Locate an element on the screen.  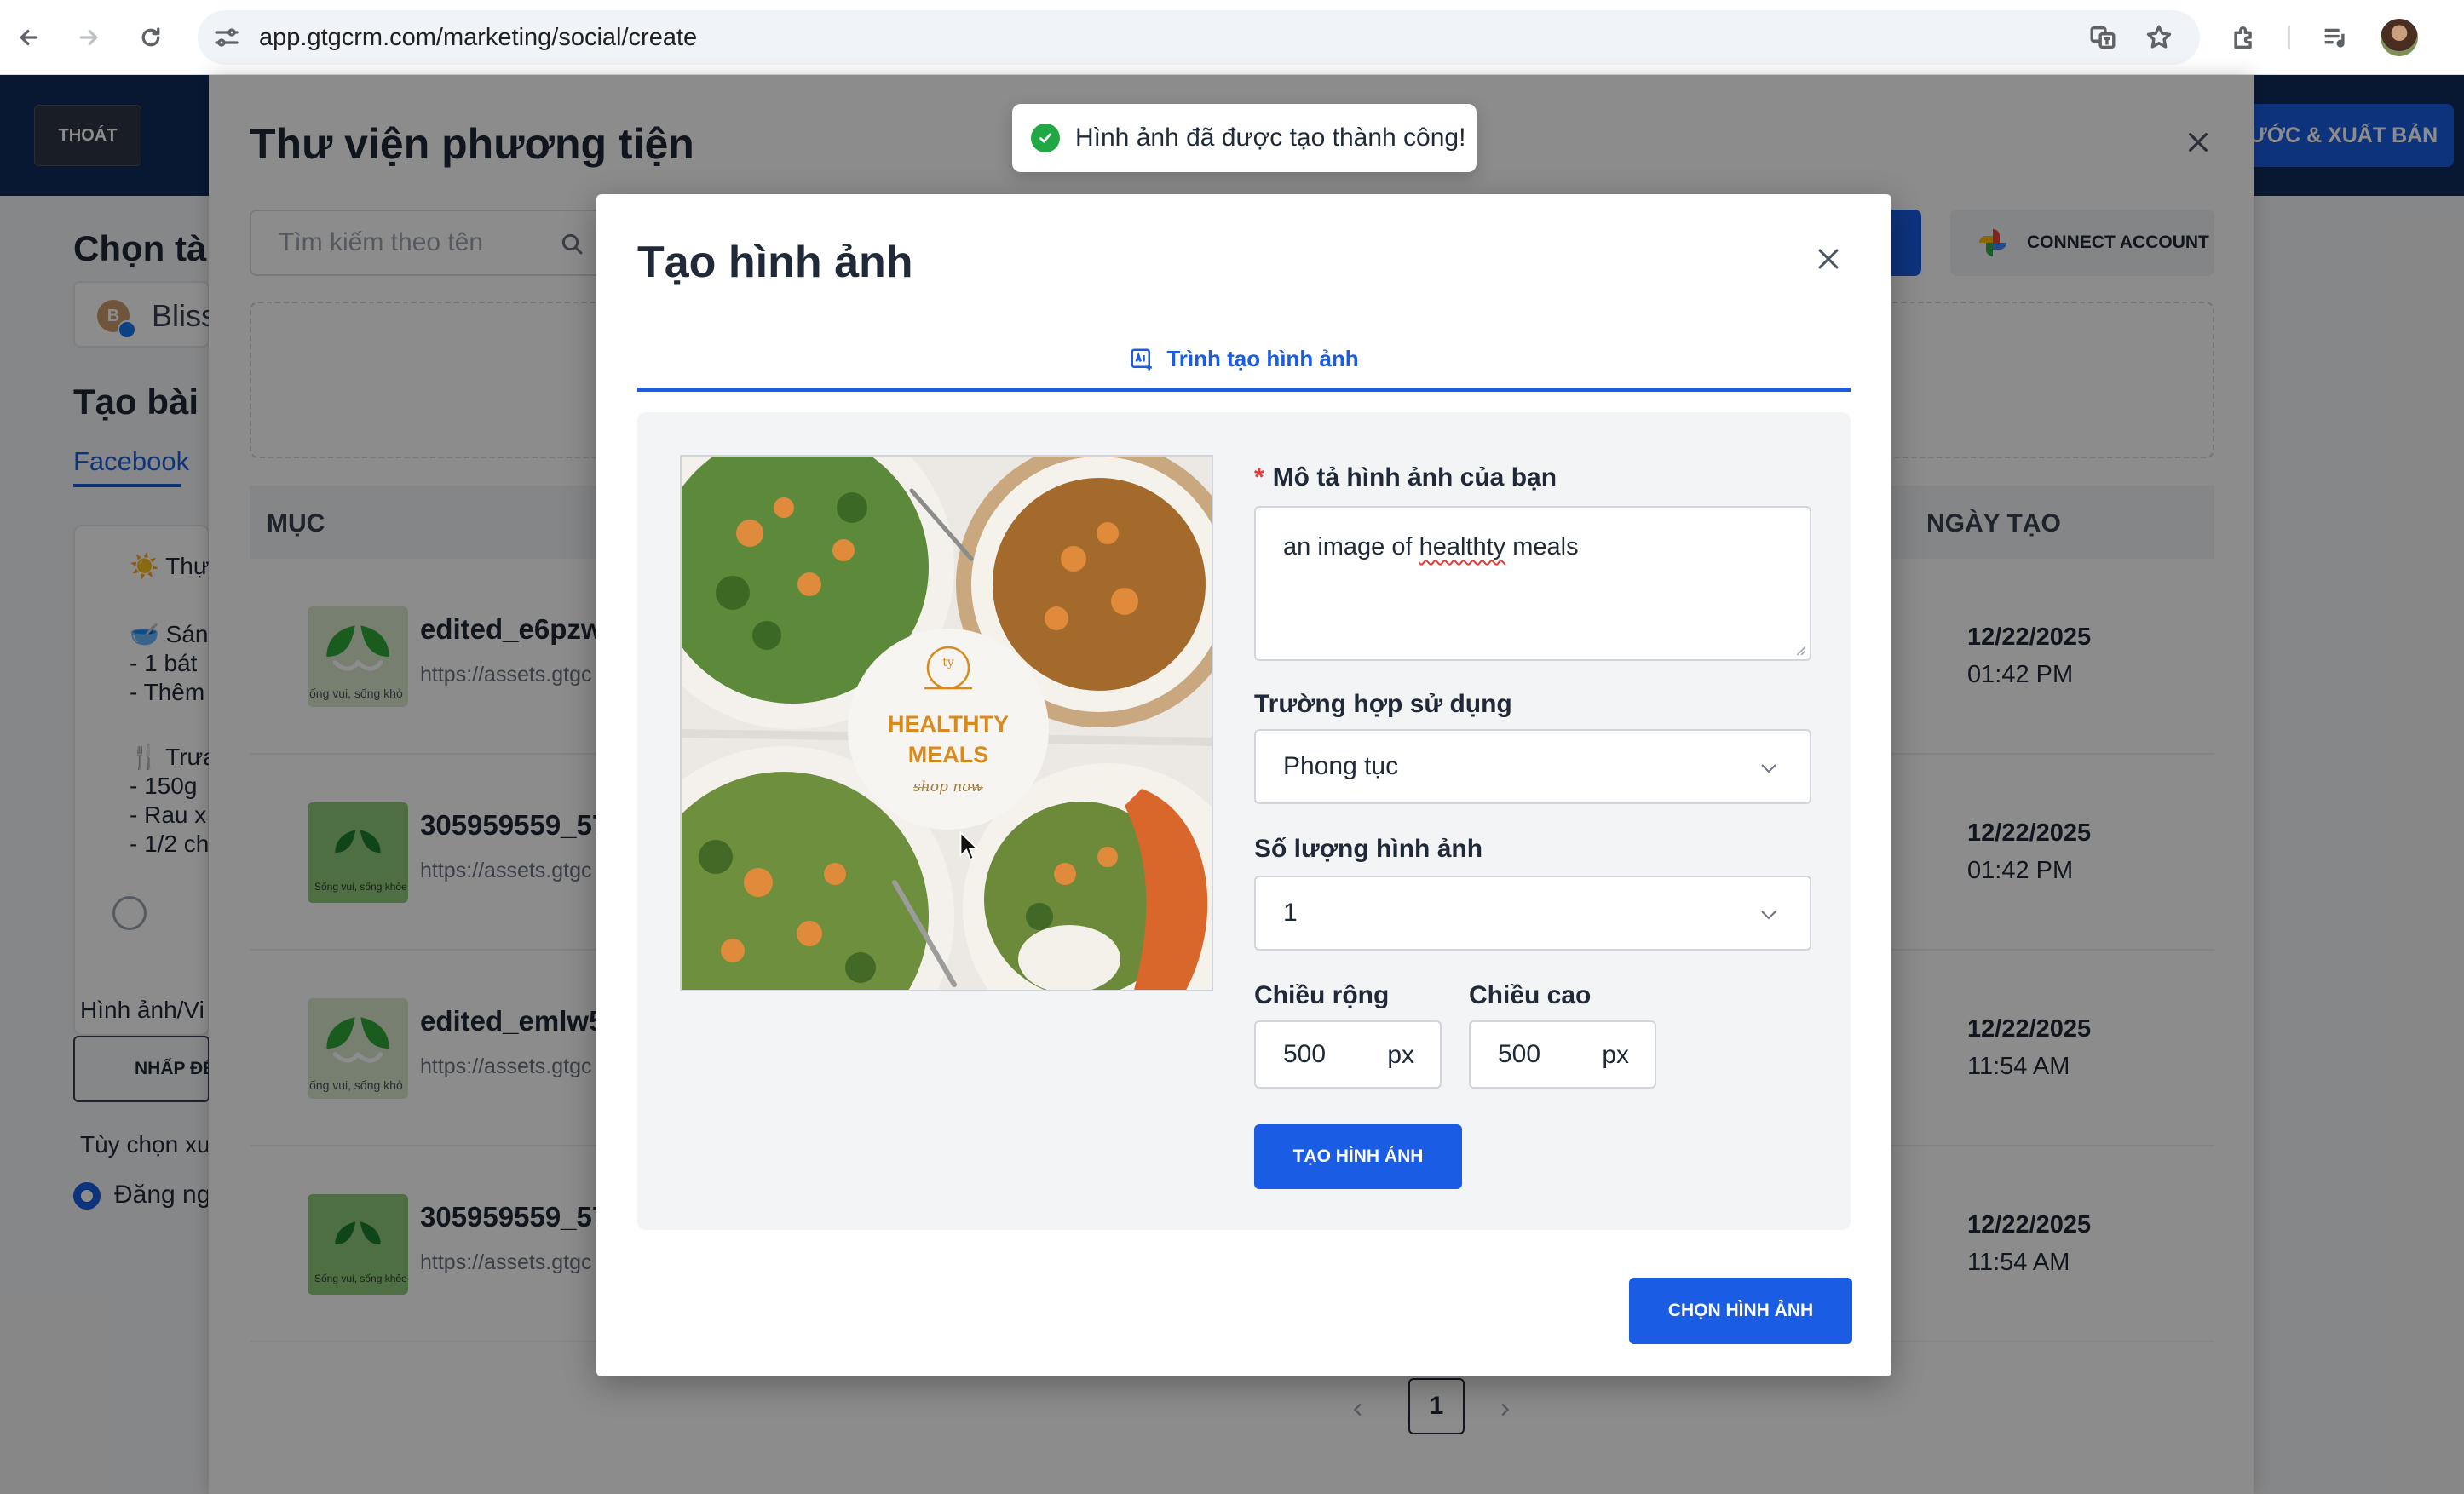
close-icon is located at coordinates (1828, 259).